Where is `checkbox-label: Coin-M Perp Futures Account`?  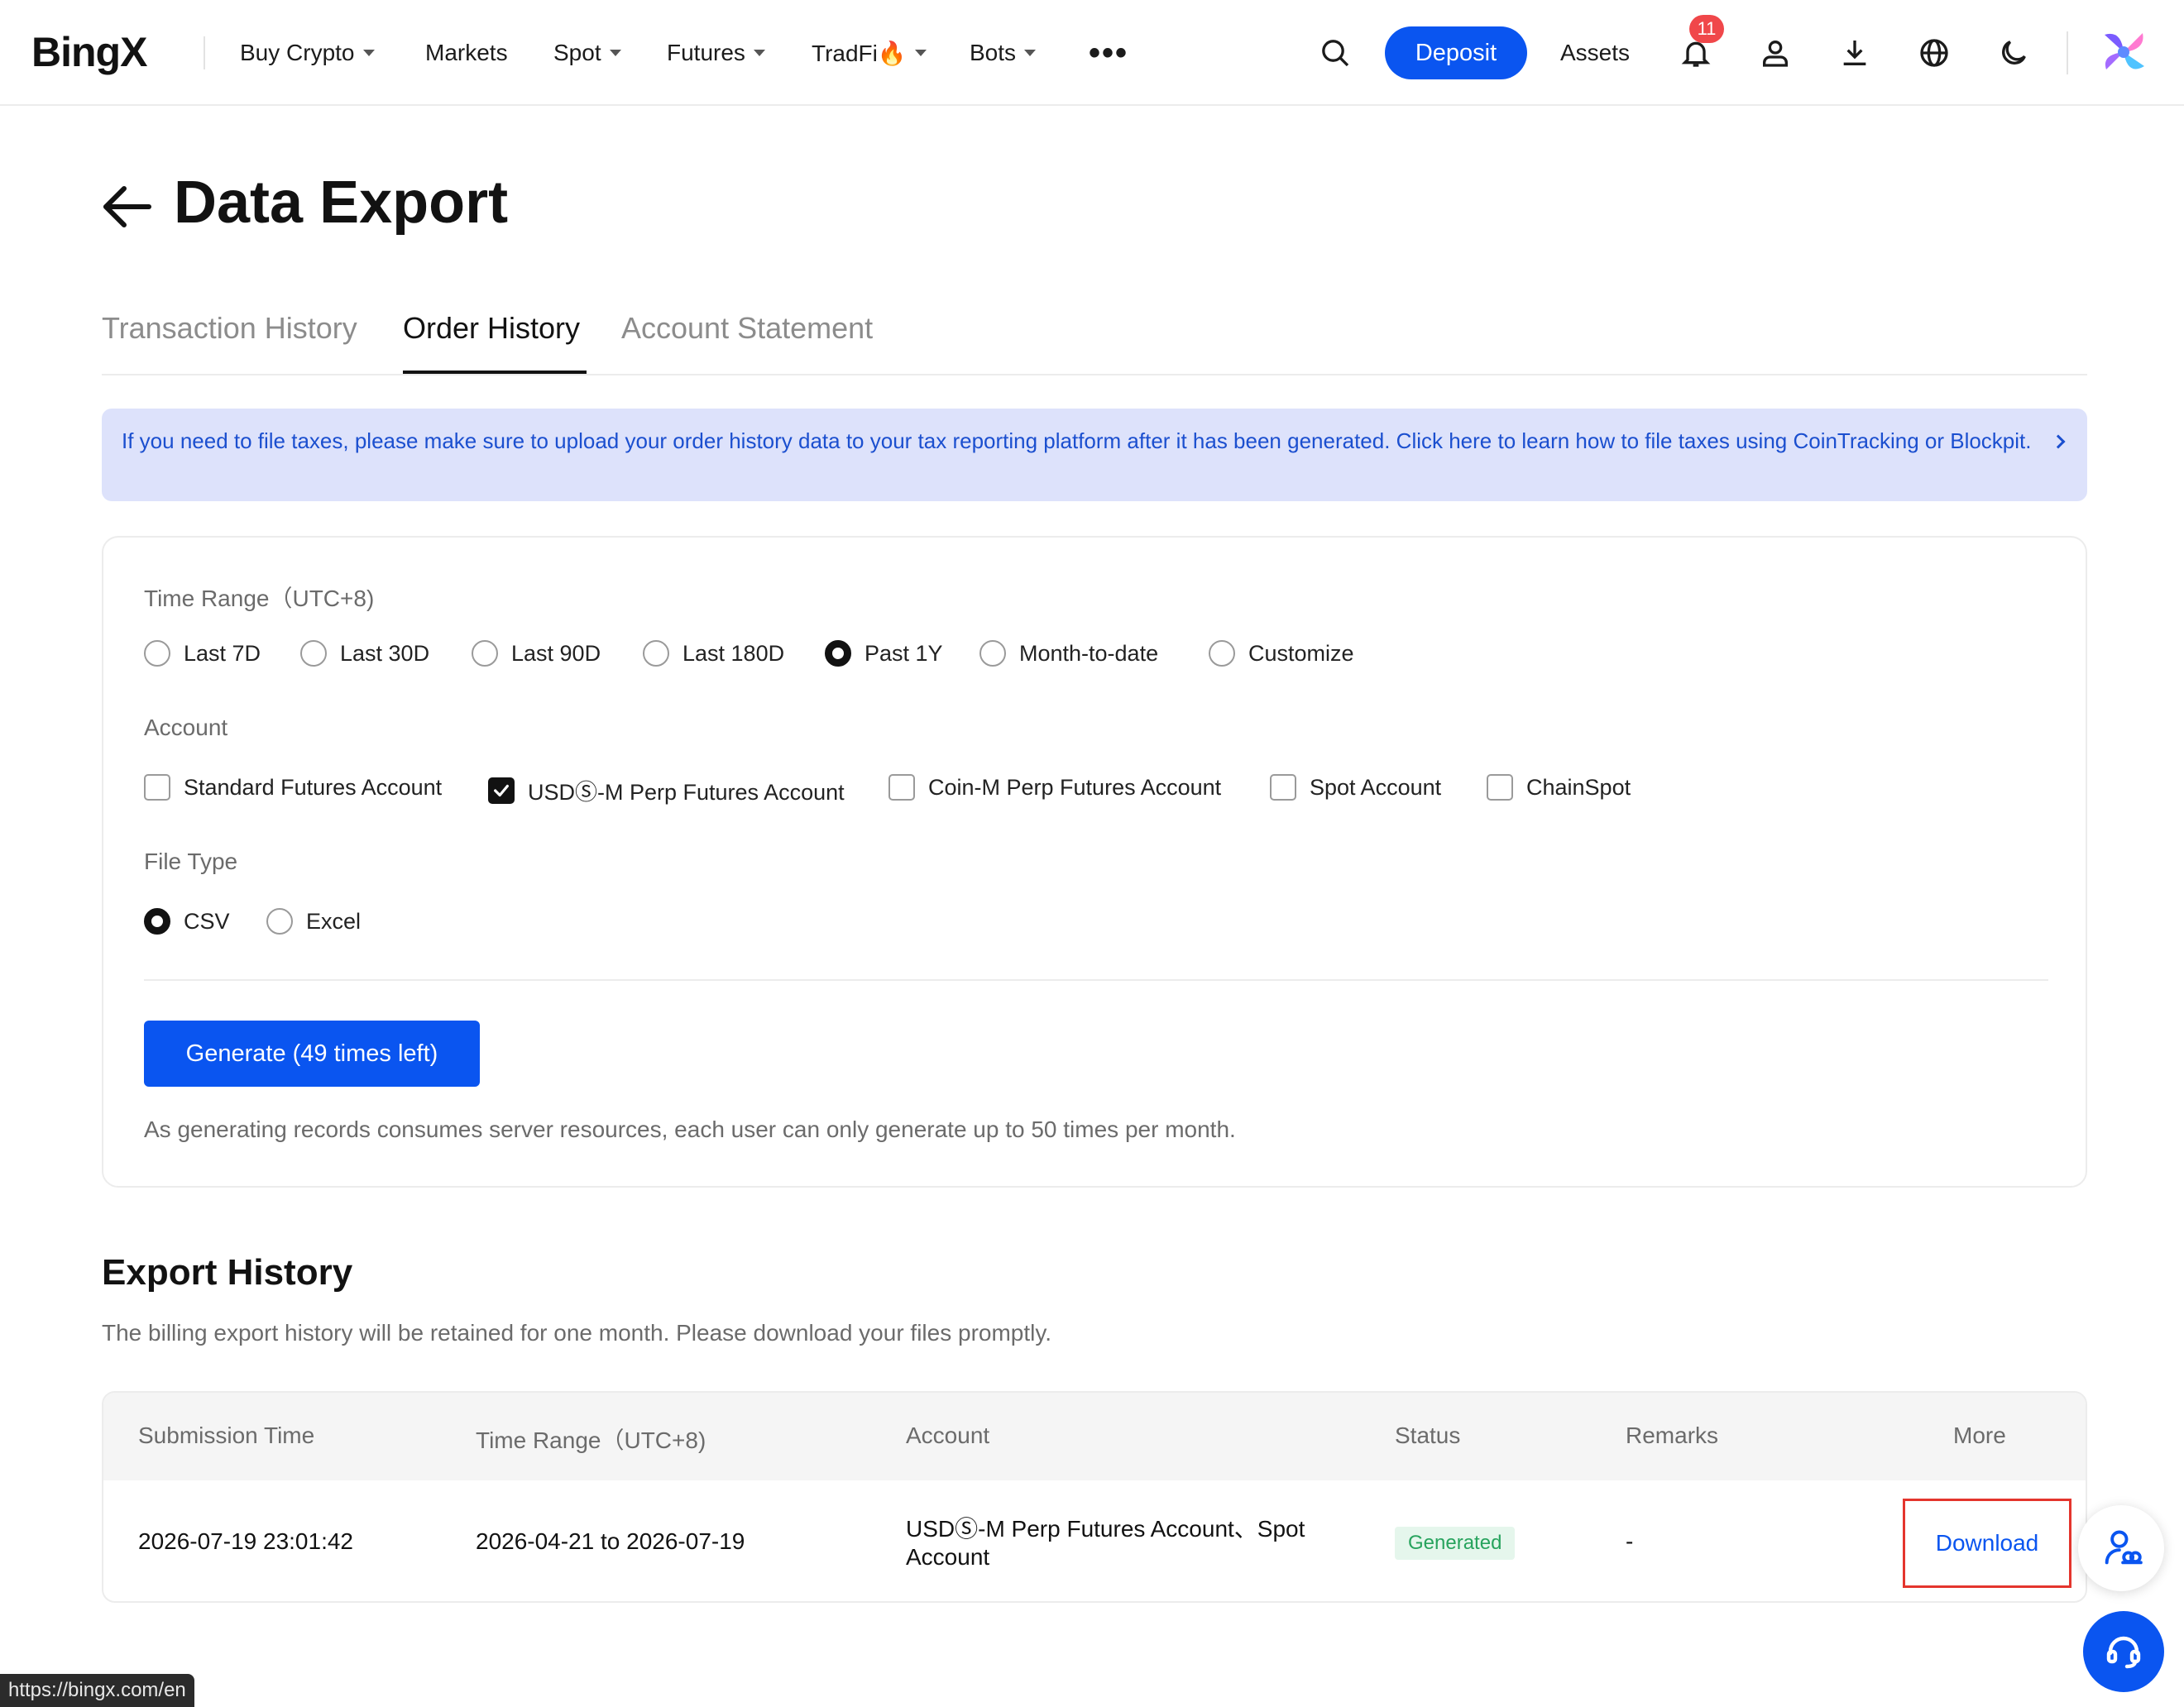
checkbox-label: Coin-M Perp Futures Account is located at coordinates (1075, 787).